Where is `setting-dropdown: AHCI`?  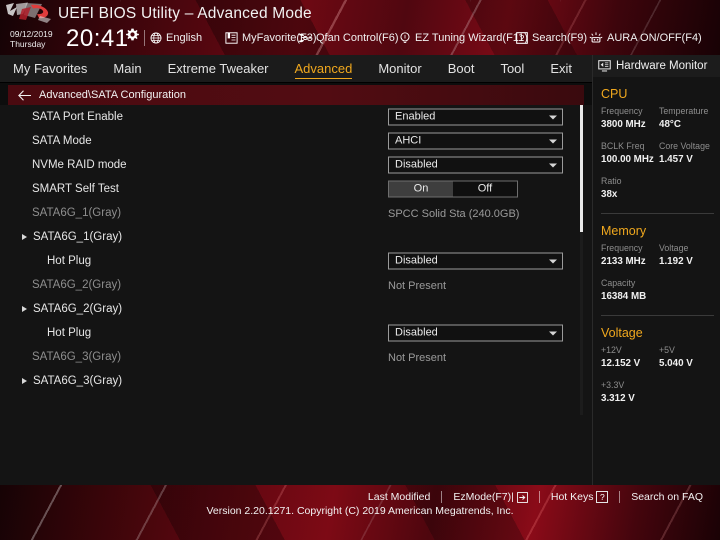 setting-dropdown: AHCI is located at coordinates (475, 141).